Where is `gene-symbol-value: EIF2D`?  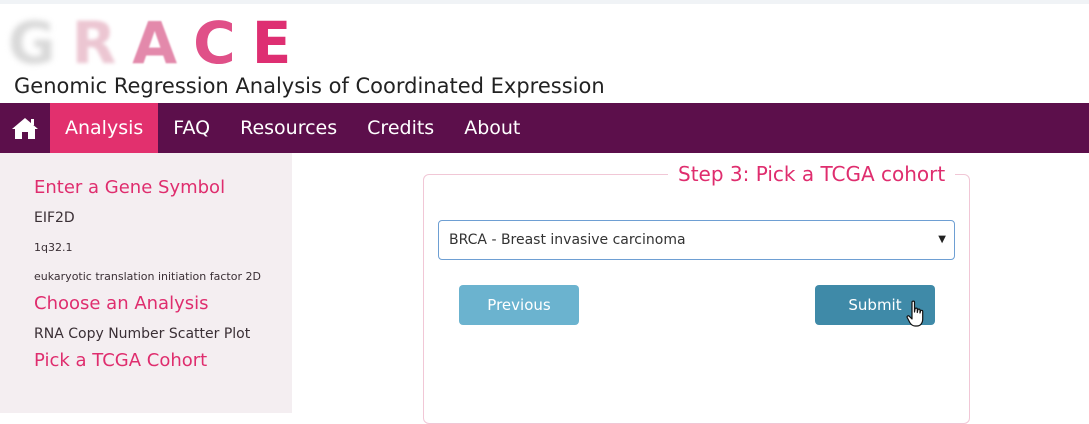
gene-symbol-value: EIF2D is located at coordinates (54, 218).